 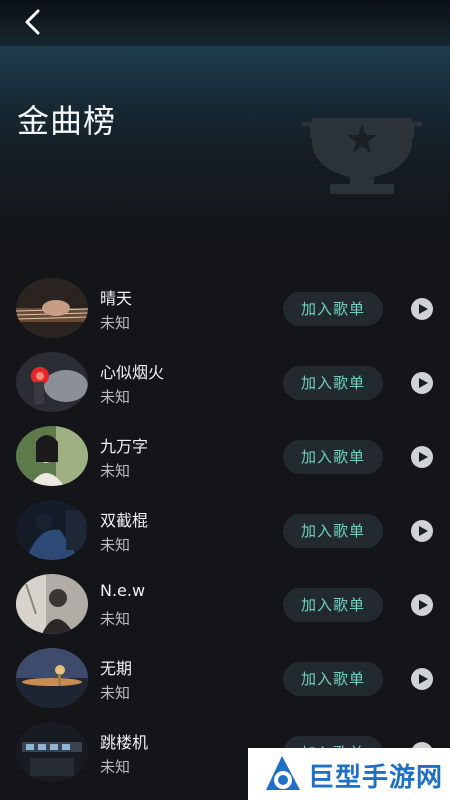 What do you see at coordinates (124, 446) in the screenshot?
I see `song-title: 九万字` at bounding box center [124, 446].